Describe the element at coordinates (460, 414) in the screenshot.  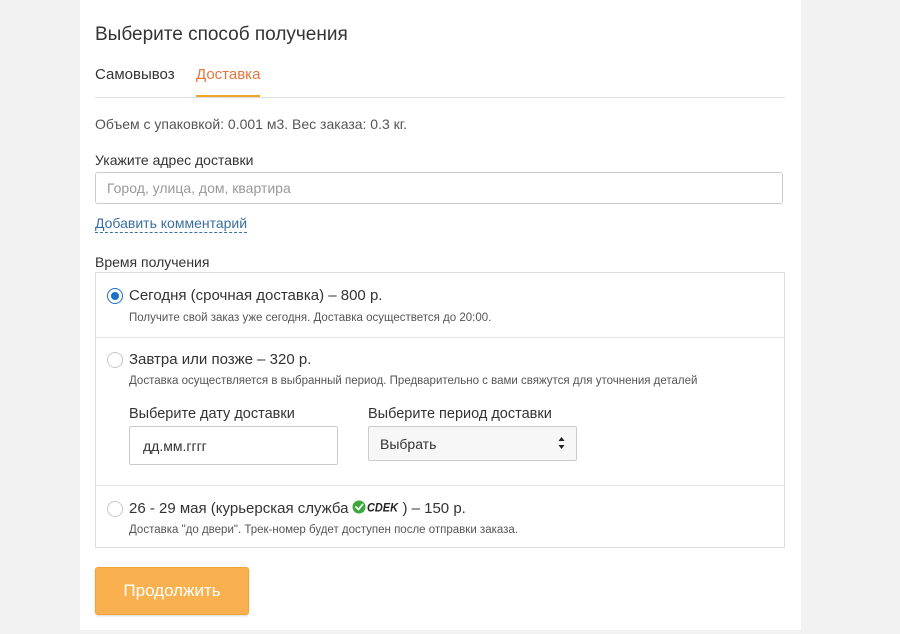
I see `delivery-period-label: Выберите период доставки` at that location.